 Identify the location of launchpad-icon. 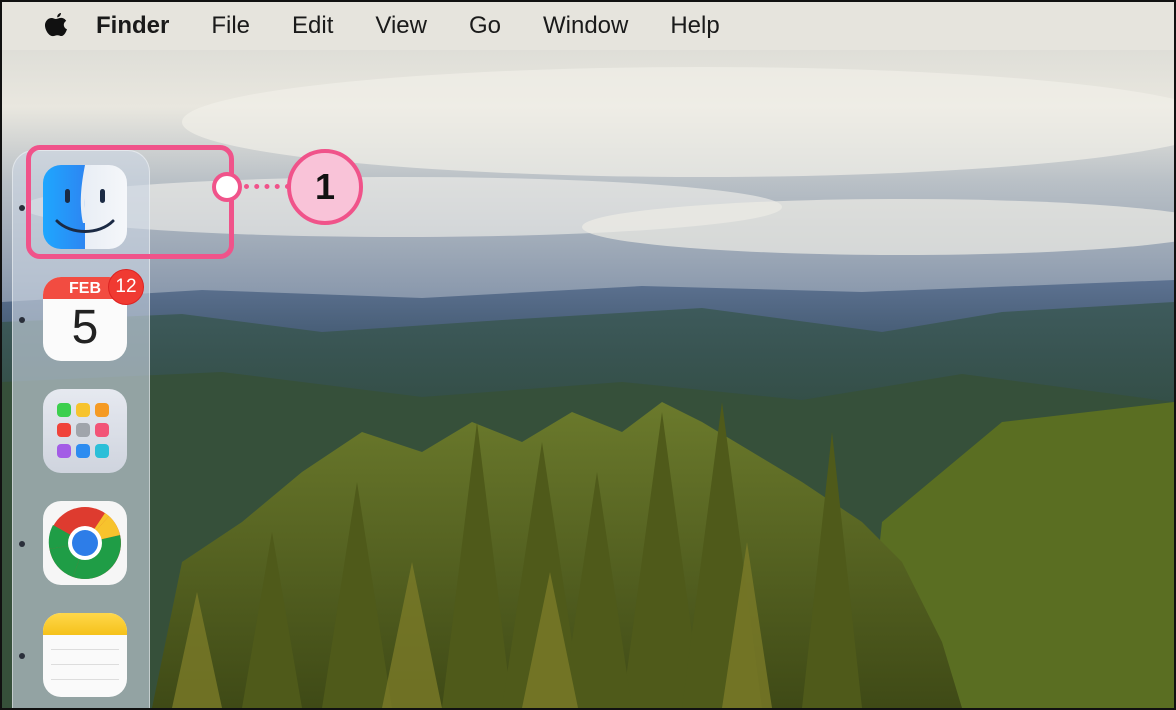
(85, 431).